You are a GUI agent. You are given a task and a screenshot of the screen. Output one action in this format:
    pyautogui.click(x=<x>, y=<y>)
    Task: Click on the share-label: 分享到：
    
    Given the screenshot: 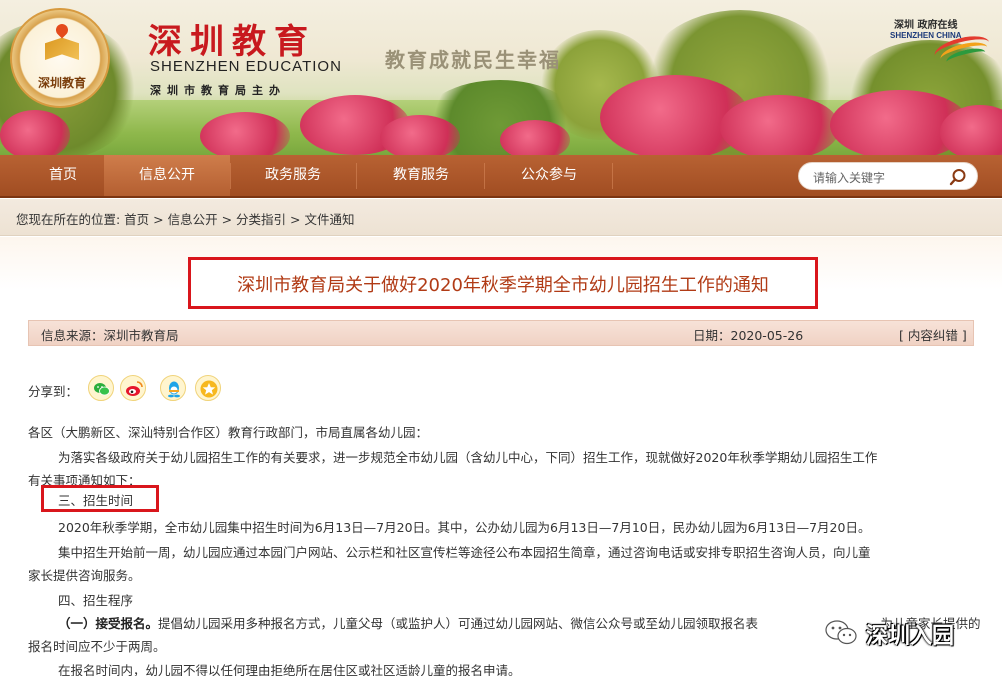 What is the action you would take?
    pyautogui.click(x=53, y=391)
    